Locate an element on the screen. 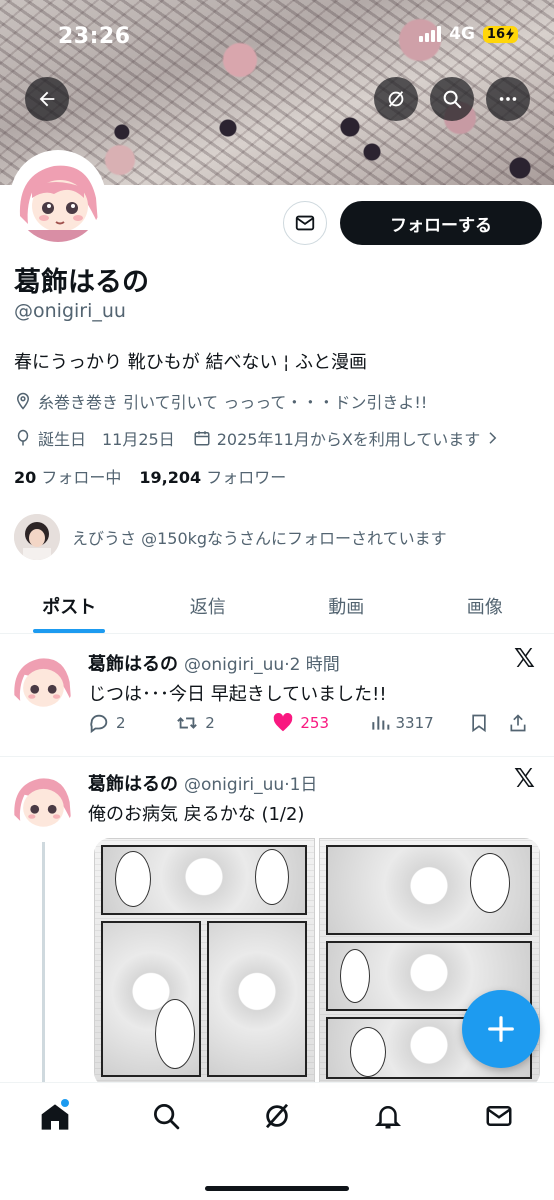  nav-grok is located at coordinates (277, 1121).